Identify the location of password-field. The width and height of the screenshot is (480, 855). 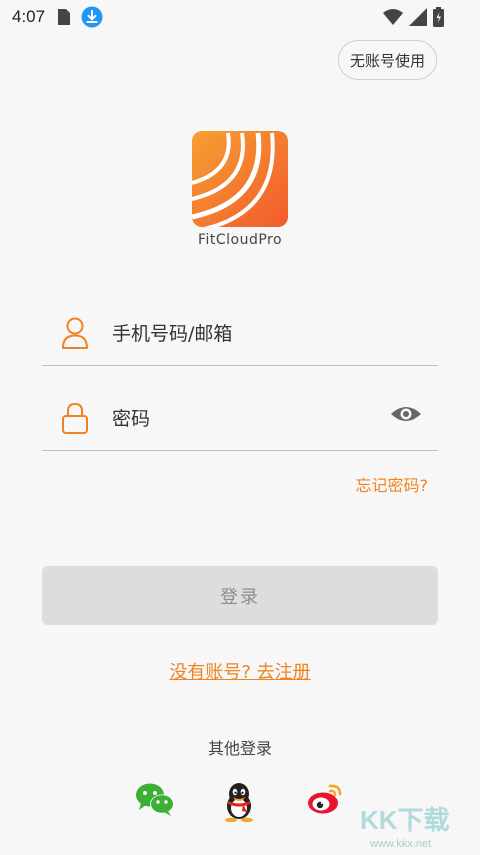
(240, 421).